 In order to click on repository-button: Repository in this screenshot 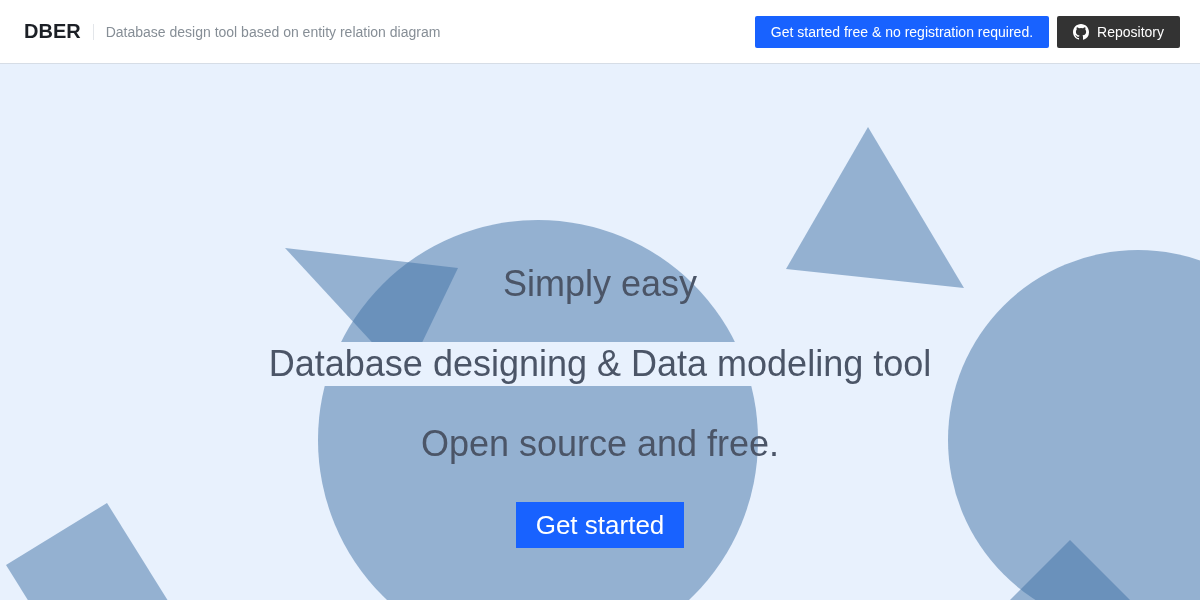, I will do `click(1118, 31)`.